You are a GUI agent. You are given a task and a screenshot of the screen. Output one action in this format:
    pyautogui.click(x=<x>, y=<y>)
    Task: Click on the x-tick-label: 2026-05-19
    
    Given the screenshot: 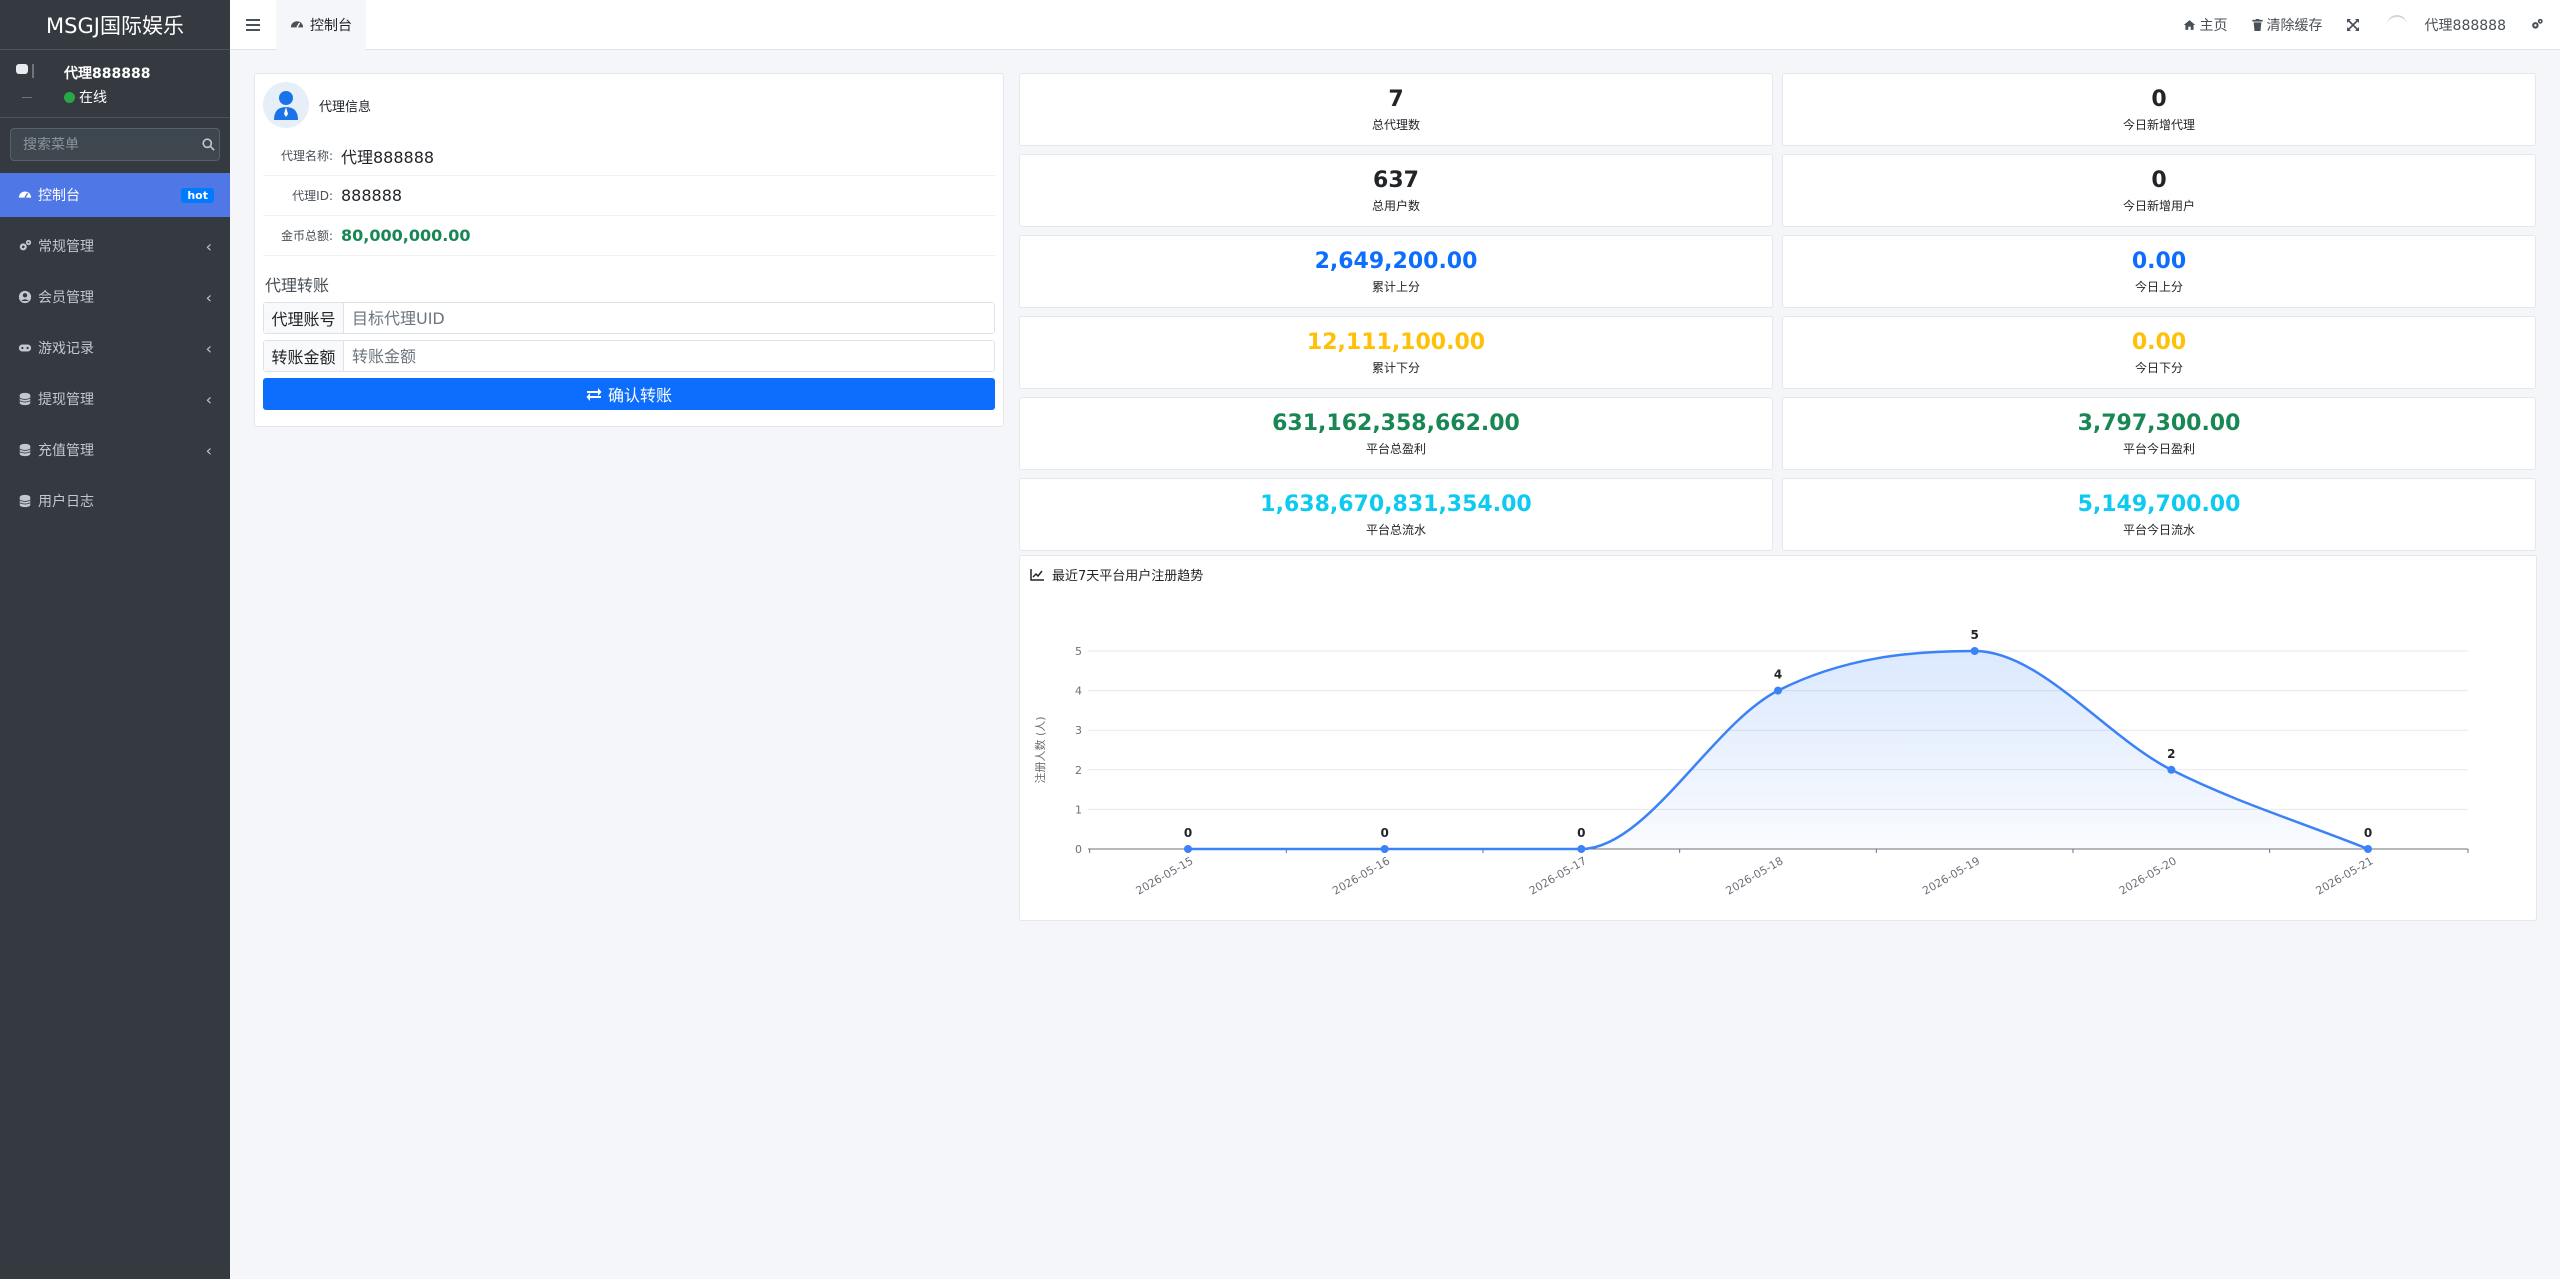 What is the action you would take?
    pyautogui.click(x=1951, y=875)
    